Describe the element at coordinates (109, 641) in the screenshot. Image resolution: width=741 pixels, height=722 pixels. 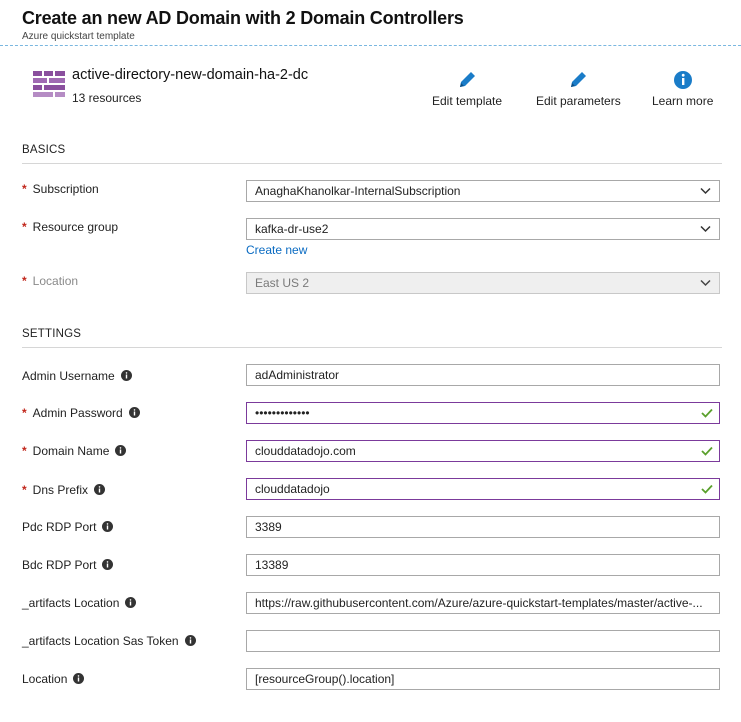
I see `artifacts-sas-token-label: _artifacts Location Sas Token` at that location.